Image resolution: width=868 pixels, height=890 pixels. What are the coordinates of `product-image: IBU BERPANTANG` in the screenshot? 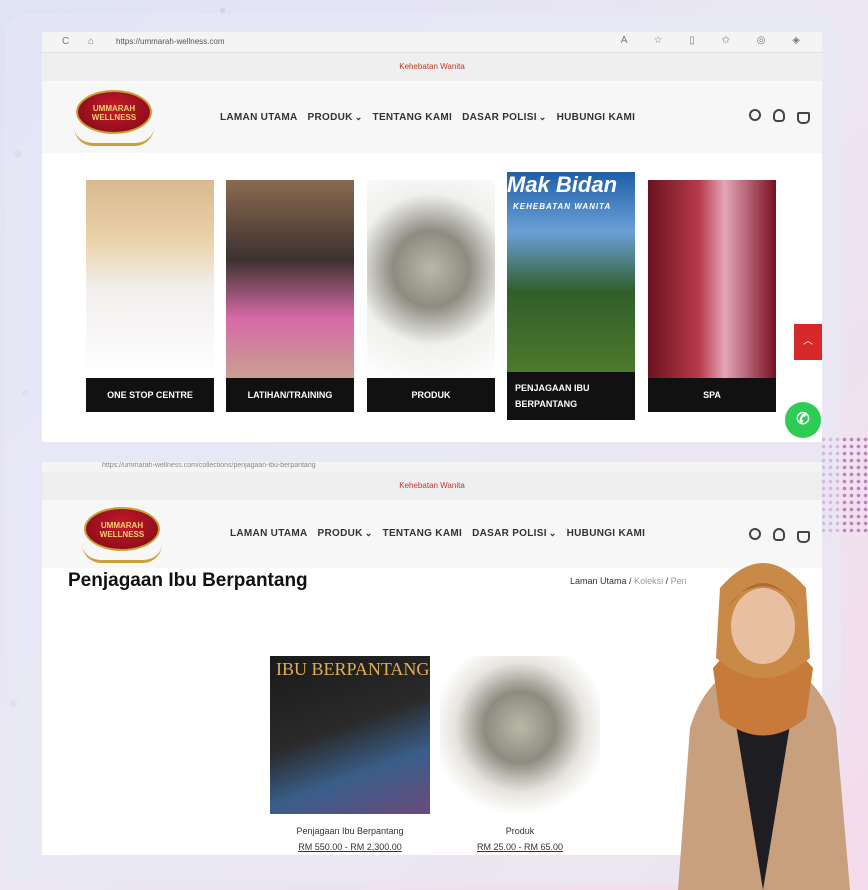 It's located at (350, 735).